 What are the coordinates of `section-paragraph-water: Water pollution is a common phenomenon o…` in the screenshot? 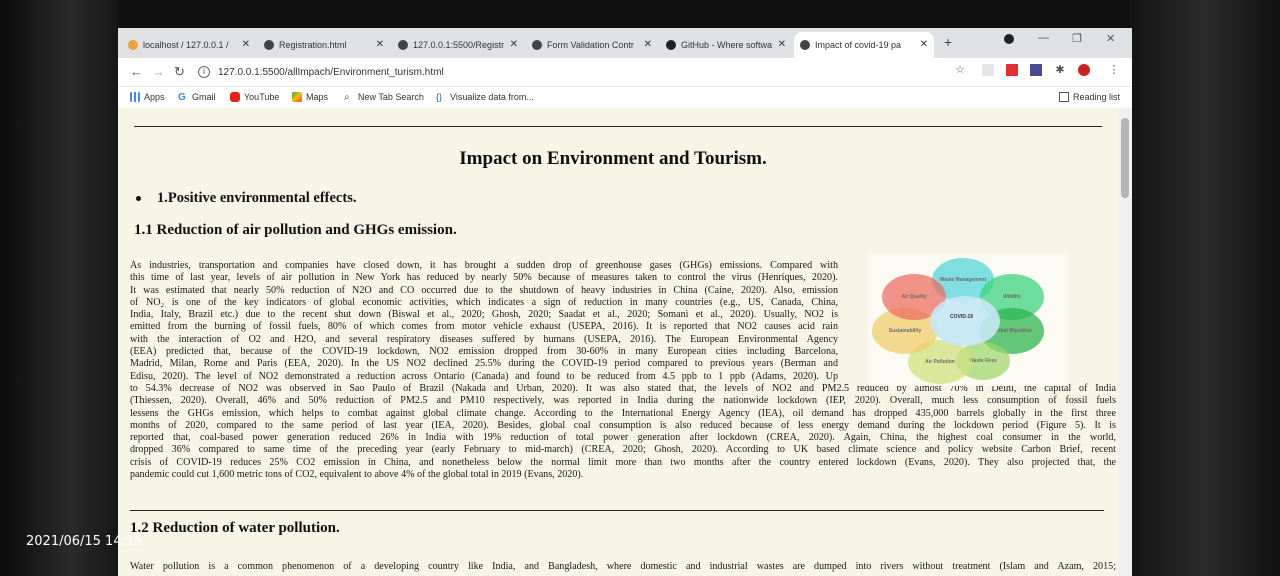 It's located at (623, 567).